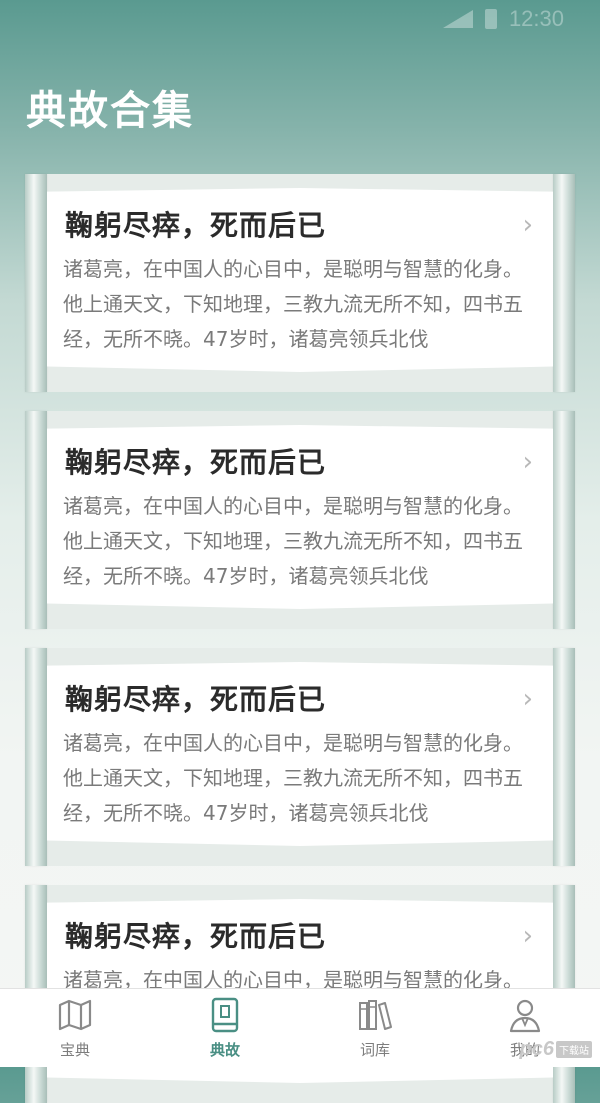 The height and width of the screenshot is (1103, 600). What do you see at coordinates (224, 1050) in the screenshot?
I see `tab-label: 典故` at bounding box center [224, 1050].